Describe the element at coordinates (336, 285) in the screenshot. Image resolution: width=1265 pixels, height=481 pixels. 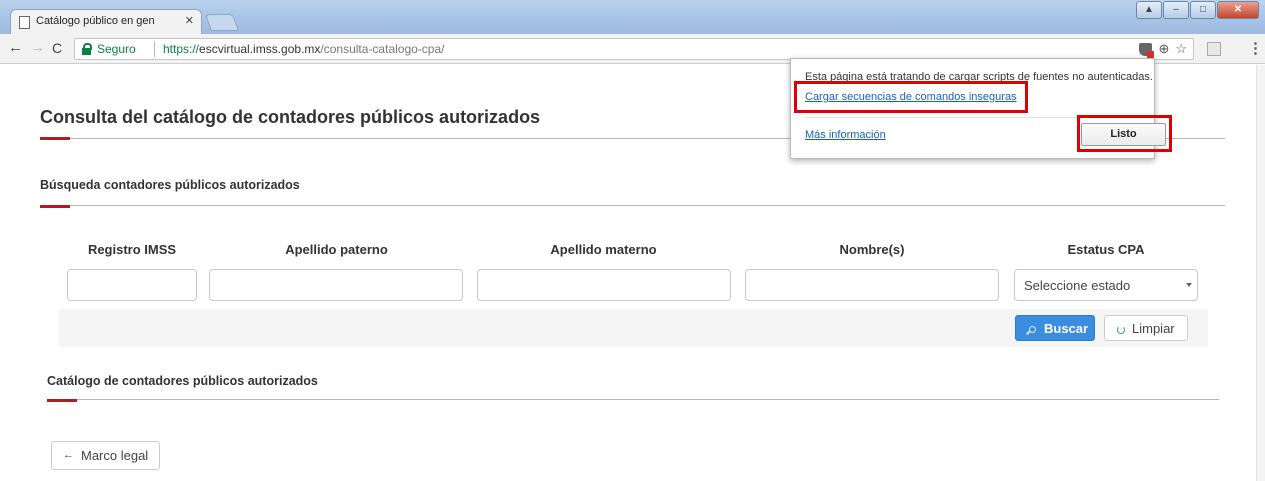
I see `apellido-paterno-input` at that location.